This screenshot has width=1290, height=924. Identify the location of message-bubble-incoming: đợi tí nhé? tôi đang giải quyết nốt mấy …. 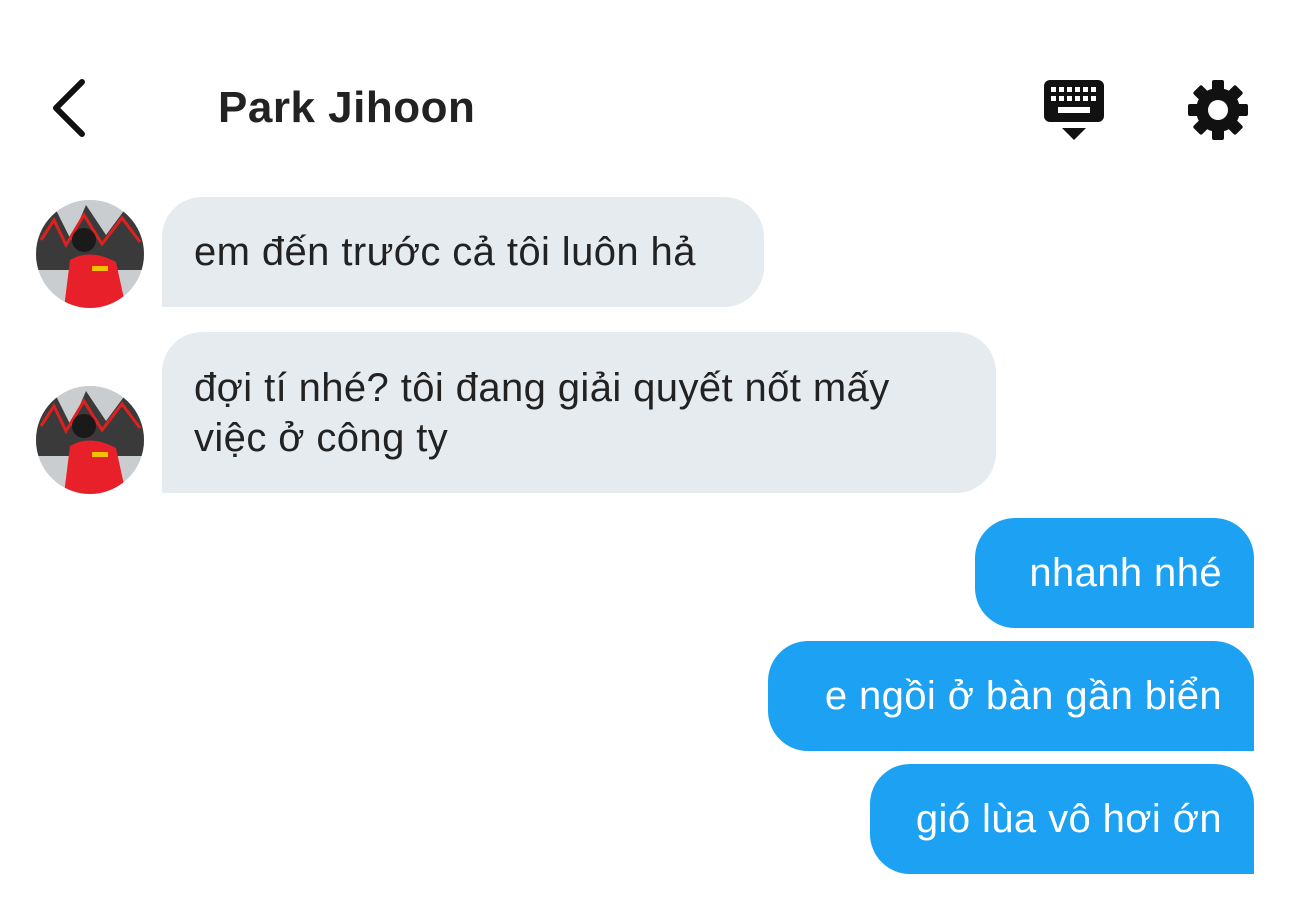
(579, 412).